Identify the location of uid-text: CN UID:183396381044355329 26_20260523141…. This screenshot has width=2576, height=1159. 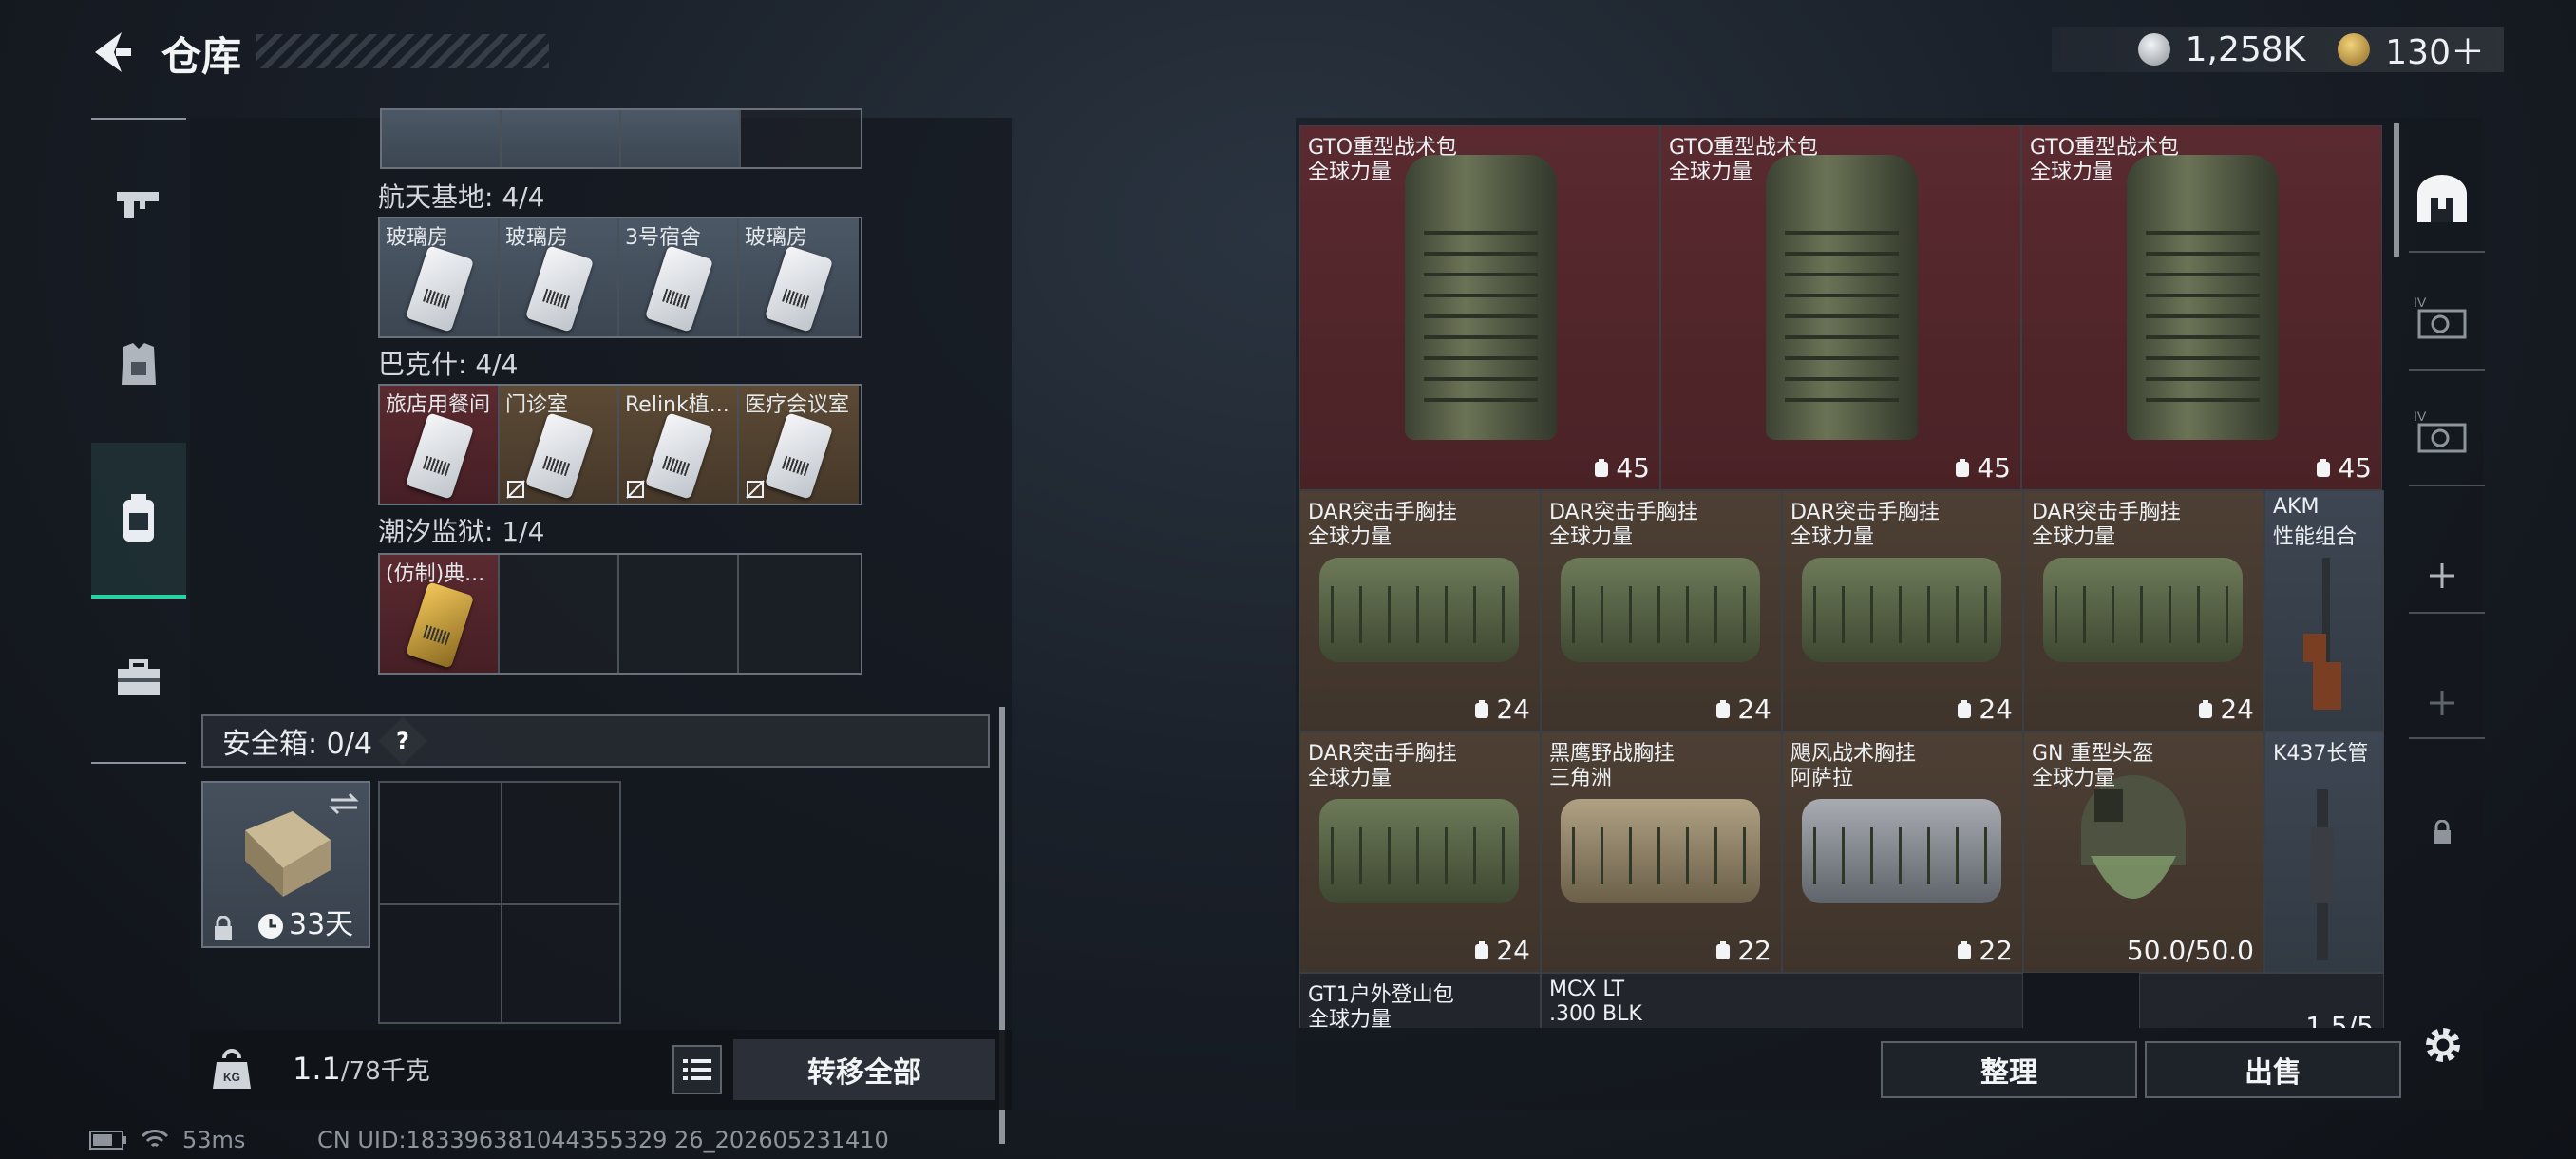
(603, 1140).